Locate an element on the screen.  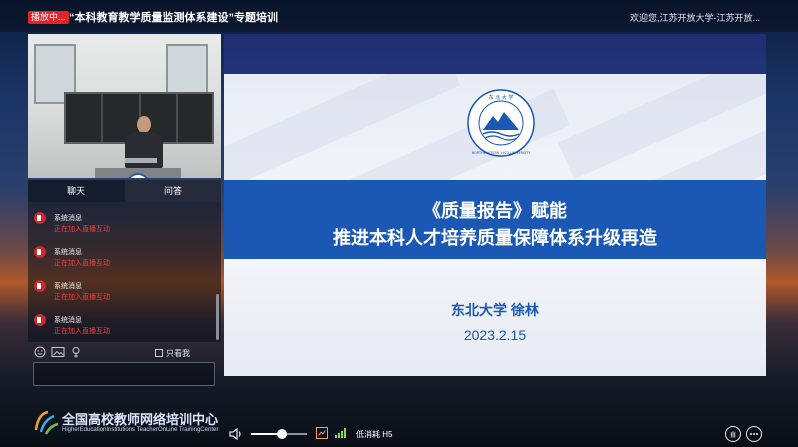
tab-chat: 聊天 is located at coordinates (76, 191).